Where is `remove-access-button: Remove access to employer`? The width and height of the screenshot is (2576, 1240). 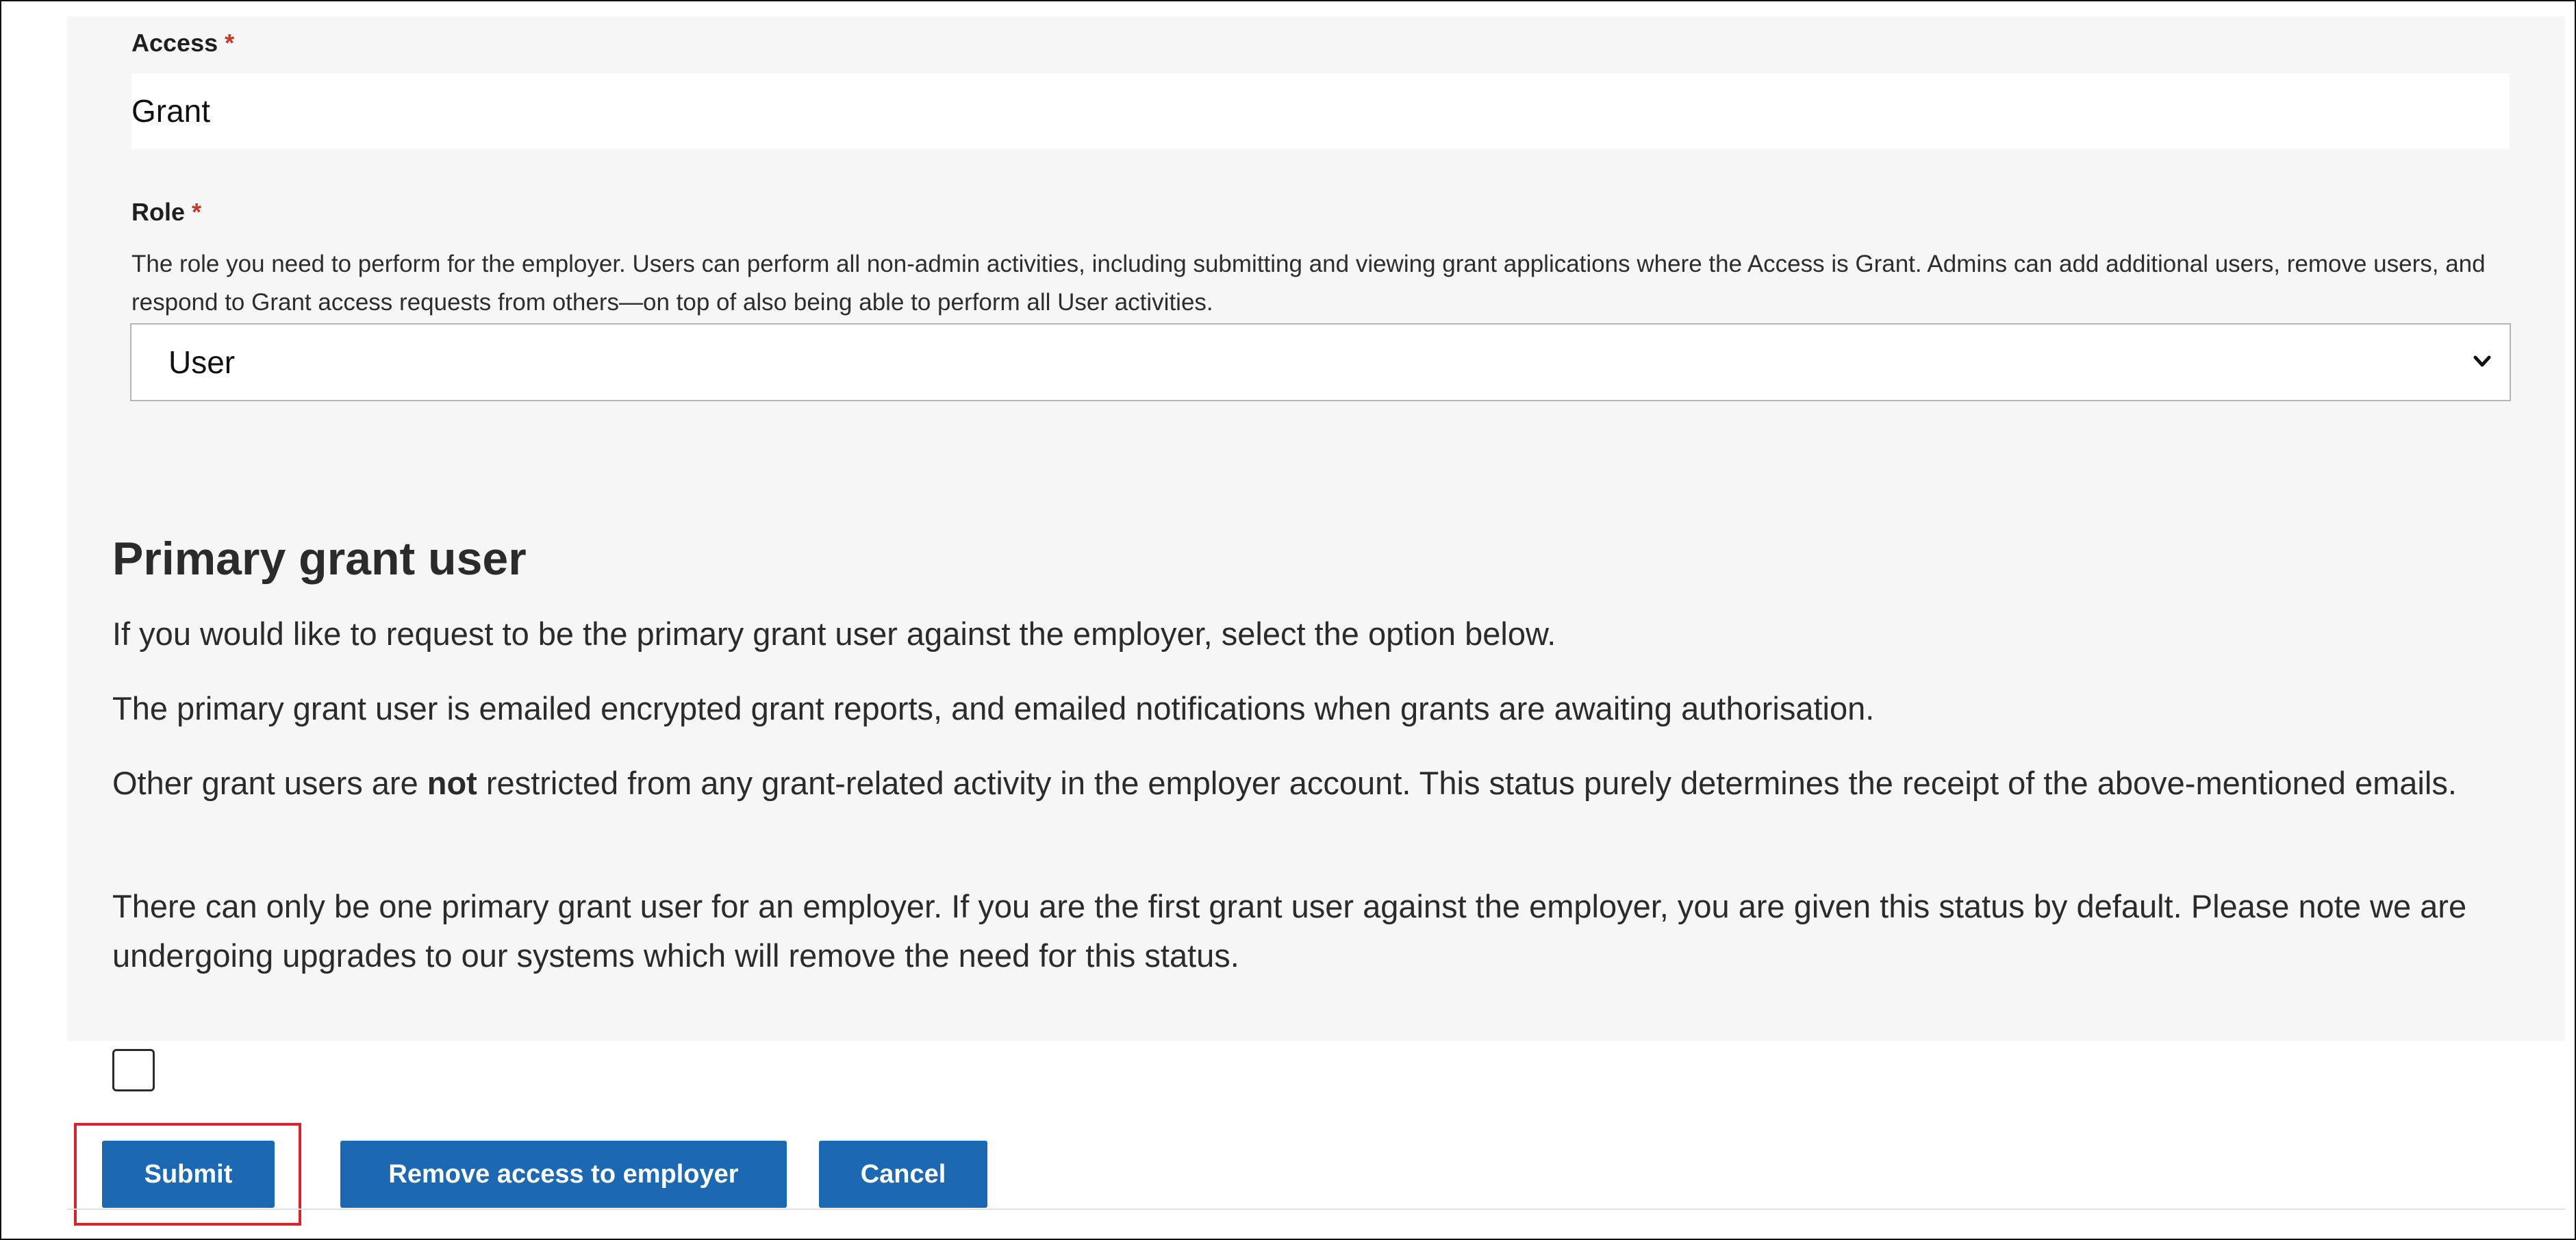
remove-access-button: Remove access to employer is located at coordinates (563, 1174).